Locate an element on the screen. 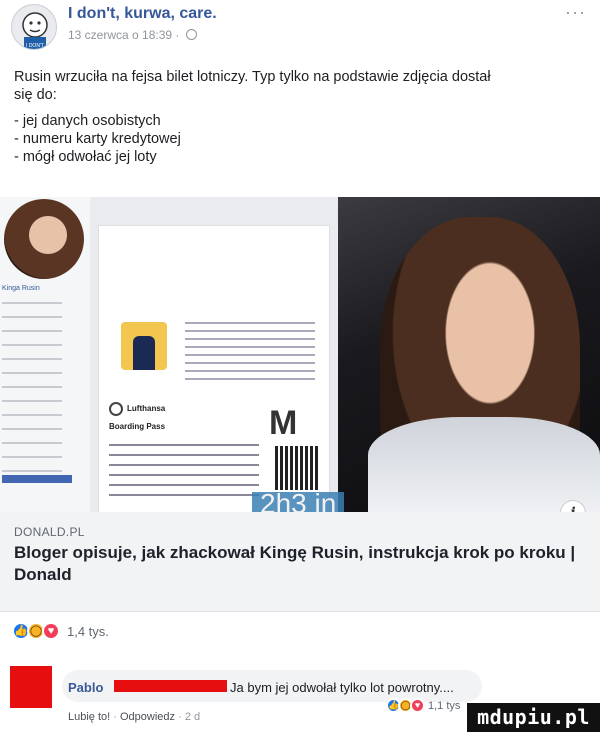  comment-reply-link: Odpowiedz is located at coordinates (147, 717).